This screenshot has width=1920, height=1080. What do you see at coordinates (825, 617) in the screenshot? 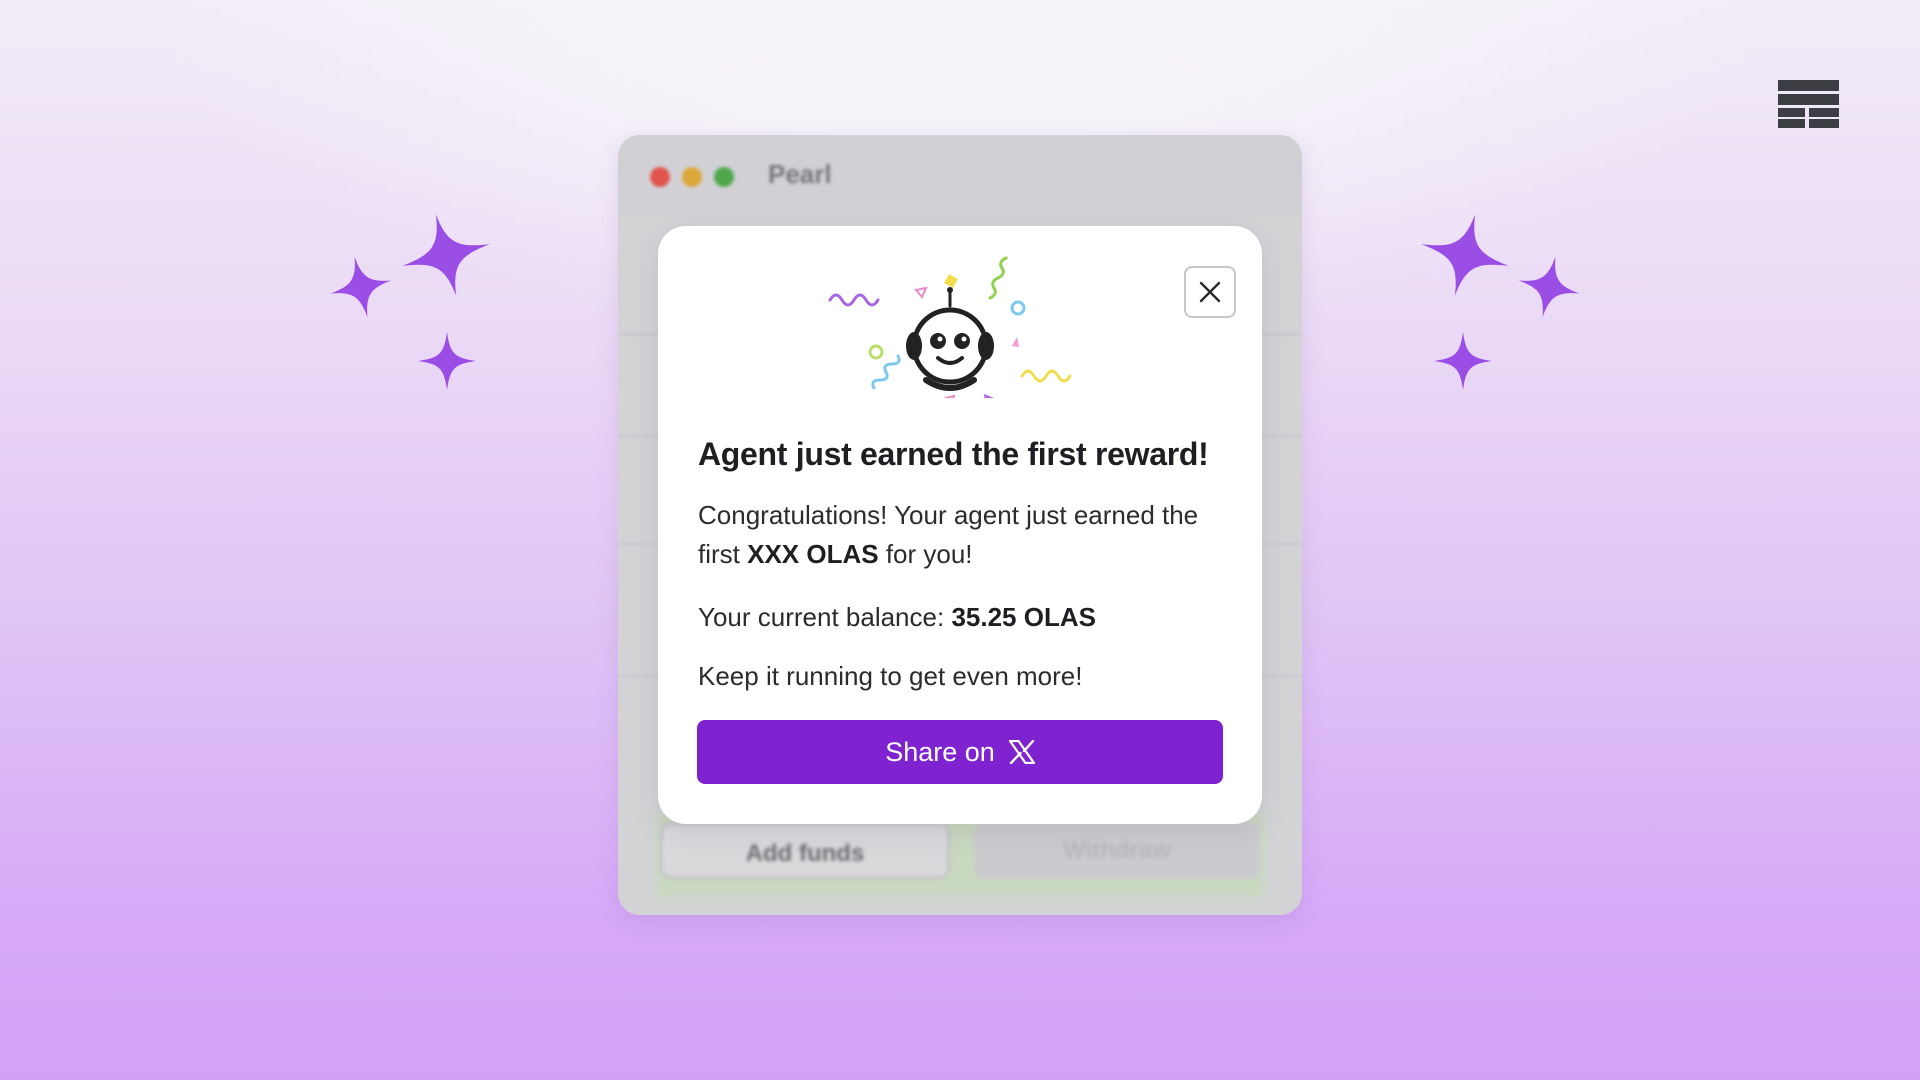
I see `balance-label: Your current balance:` at bounding box center [825, 617].